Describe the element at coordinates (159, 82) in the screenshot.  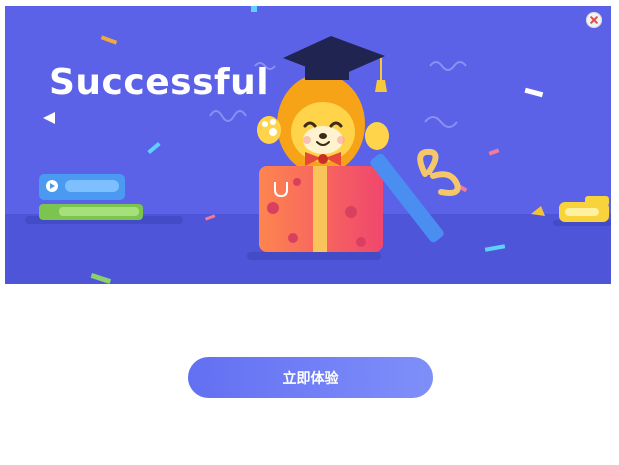
I see `headline: Successful` at that location.